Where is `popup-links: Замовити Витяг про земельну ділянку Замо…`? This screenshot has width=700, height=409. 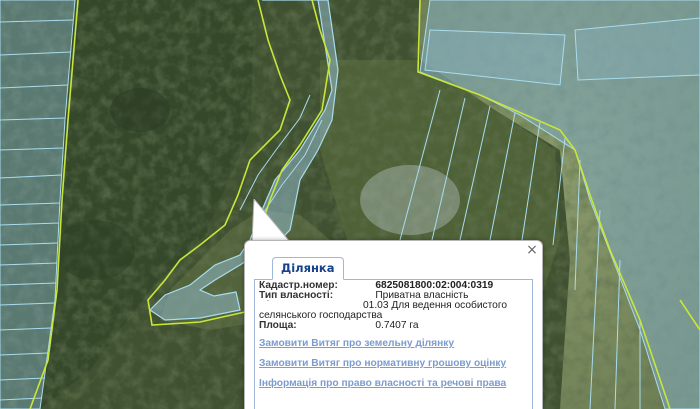
popup-links: Замовити Витяг про земельну ділянку Замо… is located at coordinates (382, 368).